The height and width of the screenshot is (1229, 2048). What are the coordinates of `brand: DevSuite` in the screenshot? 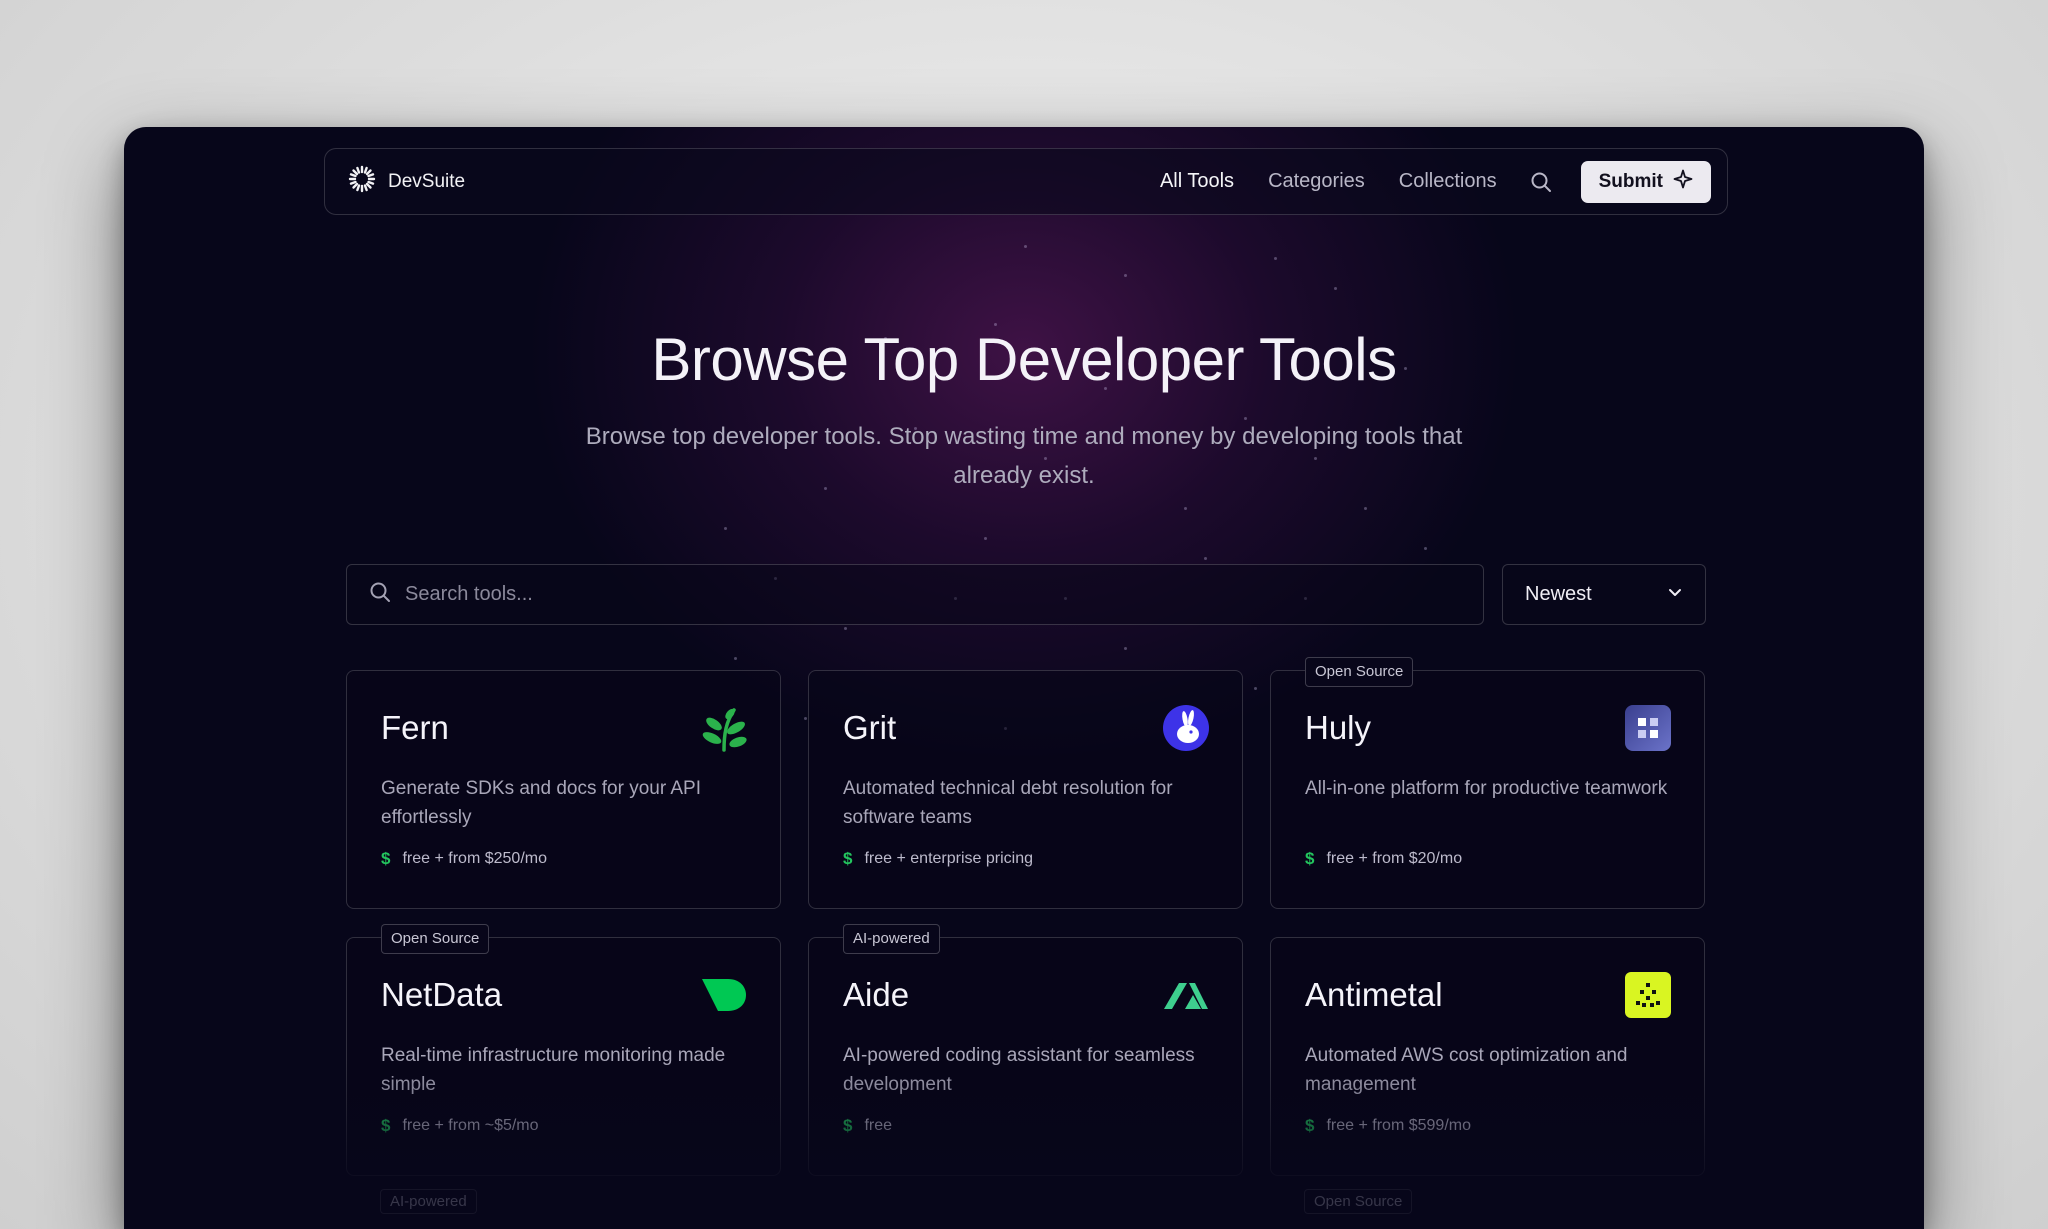 It's located at (406, 181).